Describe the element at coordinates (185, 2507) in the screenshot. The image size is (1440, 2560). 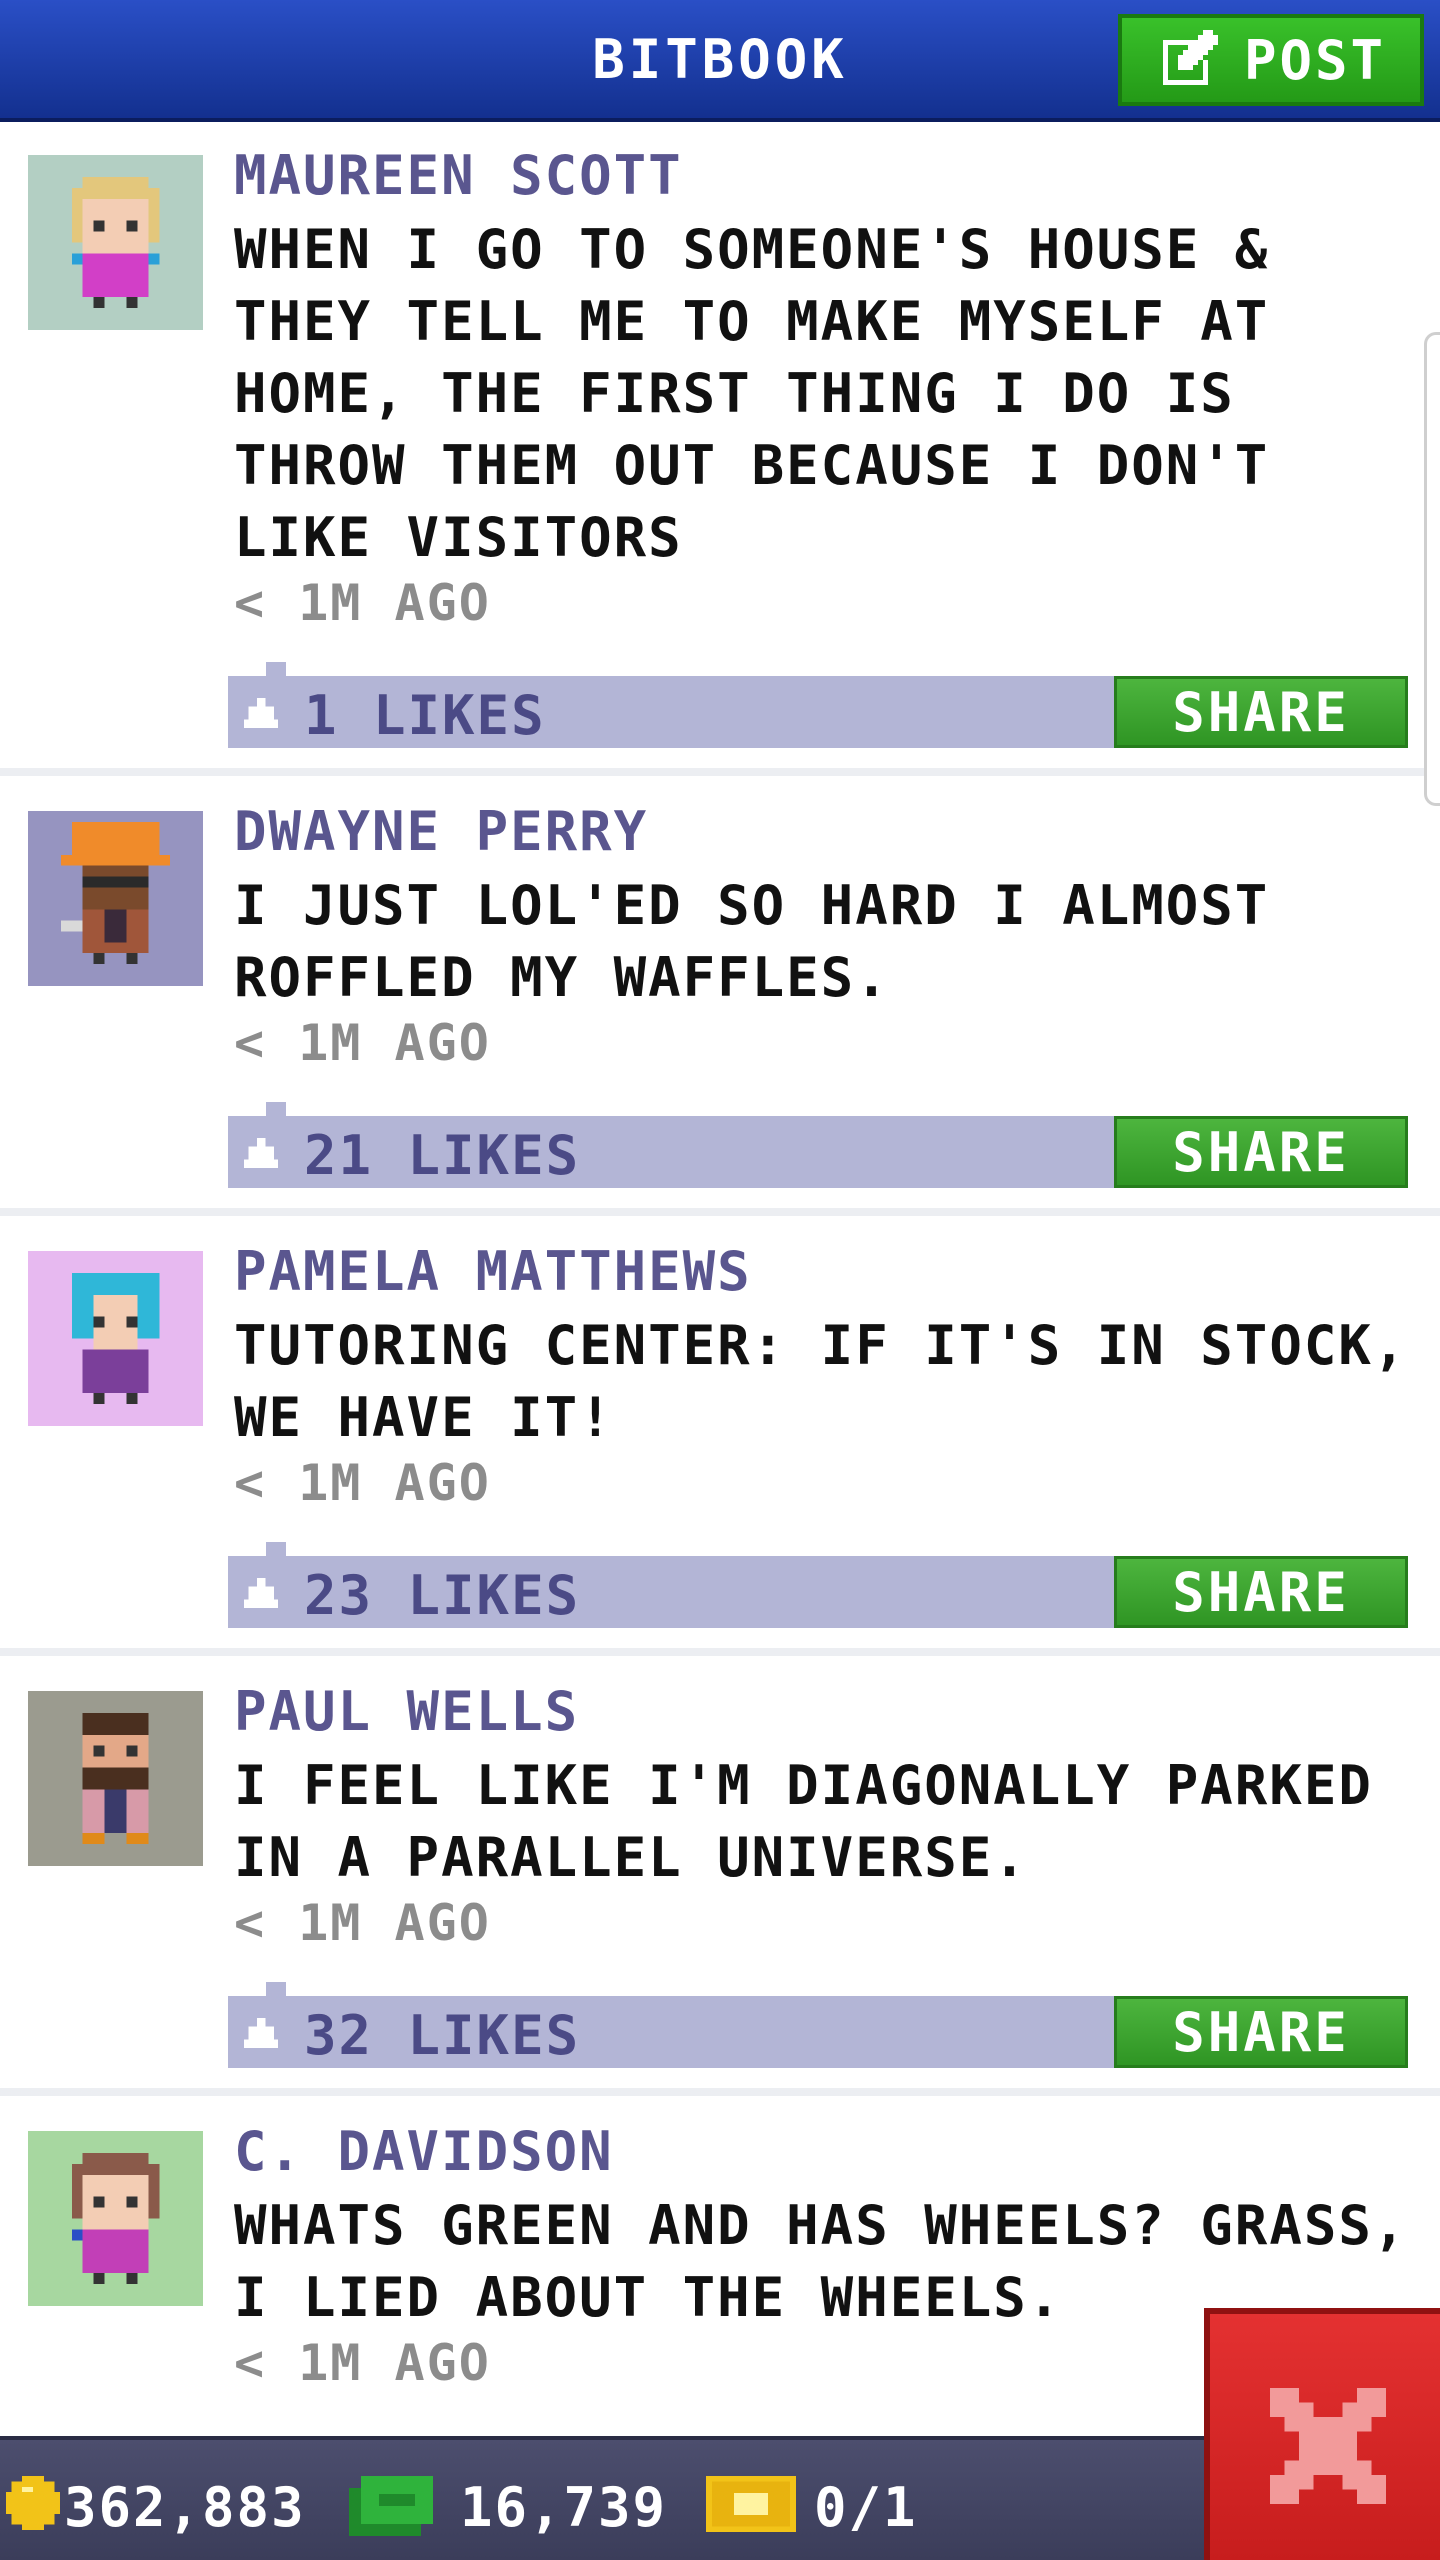
I see `coins-count: 362,883` at that location.